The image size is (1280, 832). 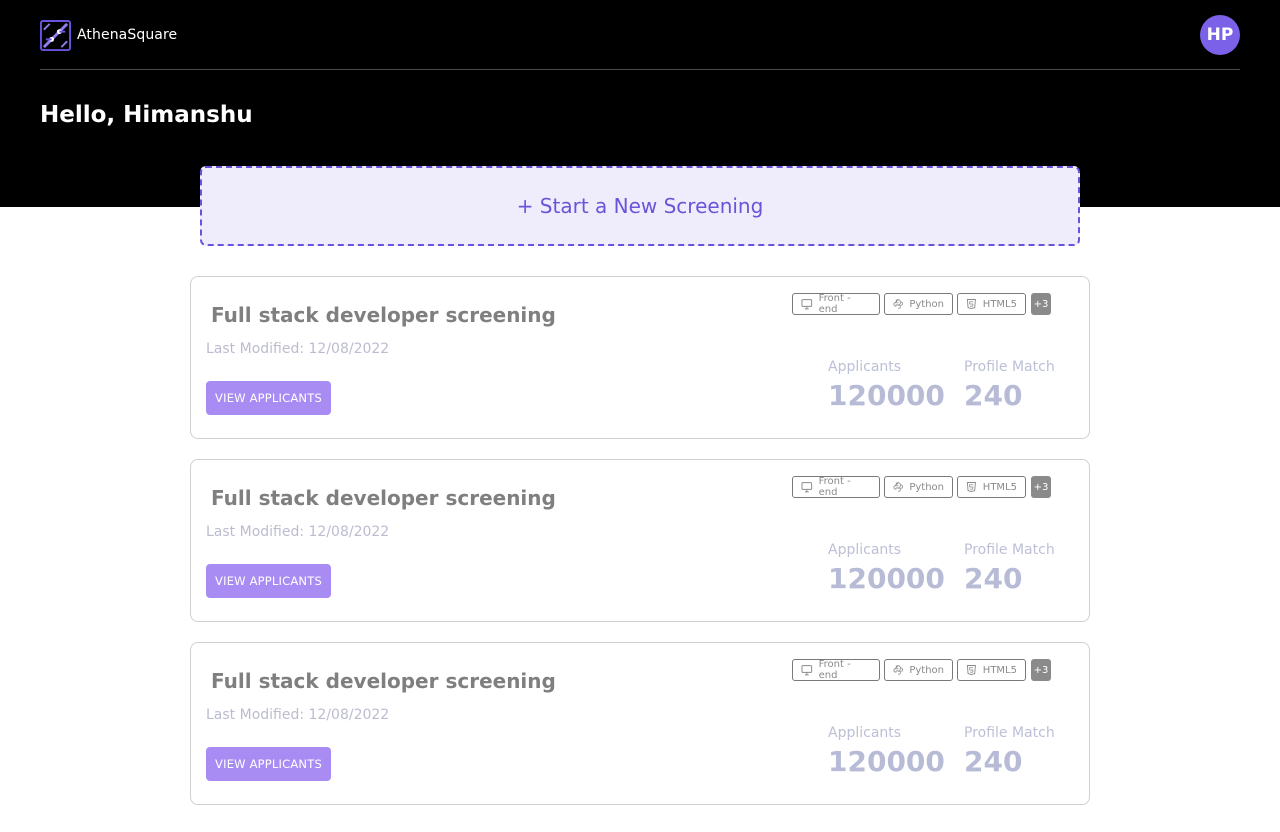 What do you see at coordinates (1220, 35) in the screenshot?
I see `user-avatar: HP` at bounding box center [1220, 35].